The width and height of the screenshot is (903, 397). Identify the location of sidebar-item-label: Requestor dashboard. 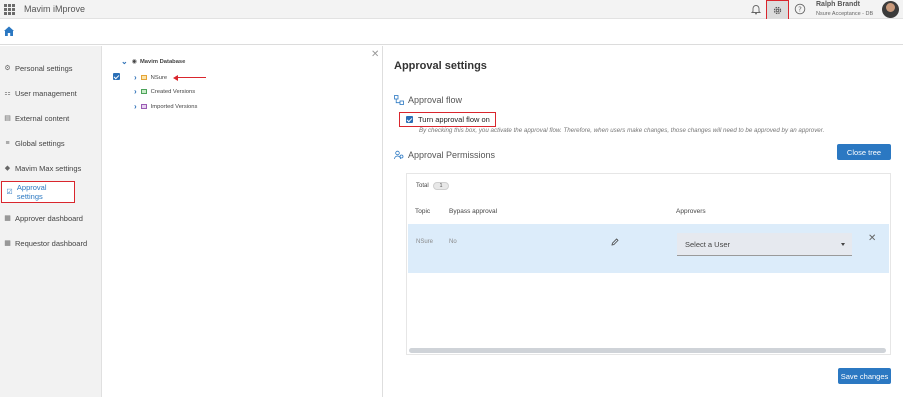
(51, 243).